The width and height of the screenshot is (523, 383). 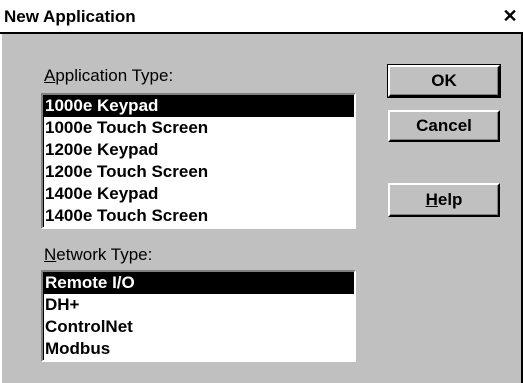 What do you see at coordinates (198, 327) in the screenshot?
I see `network-type-option: ControlNet` at bounding box center [198, 327].